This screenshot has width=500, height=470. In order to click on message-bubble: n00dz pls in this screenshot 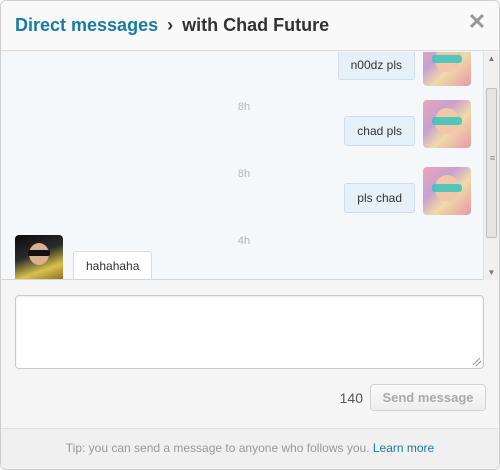, I will do `click(376, 66)`.